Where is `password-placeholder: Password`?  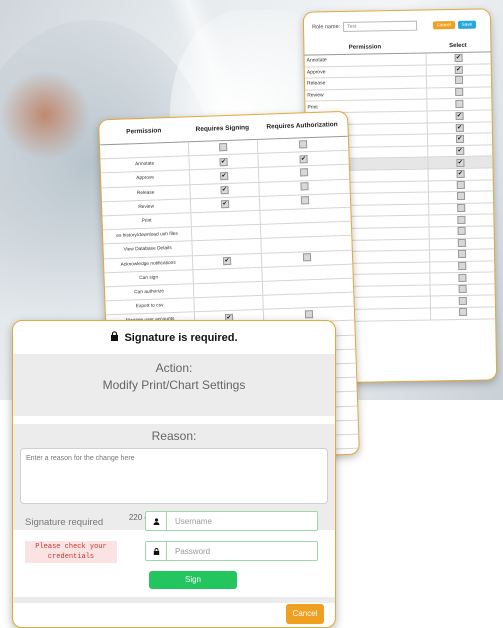 password-placeholder: Password is located at coordinates (193, 551).